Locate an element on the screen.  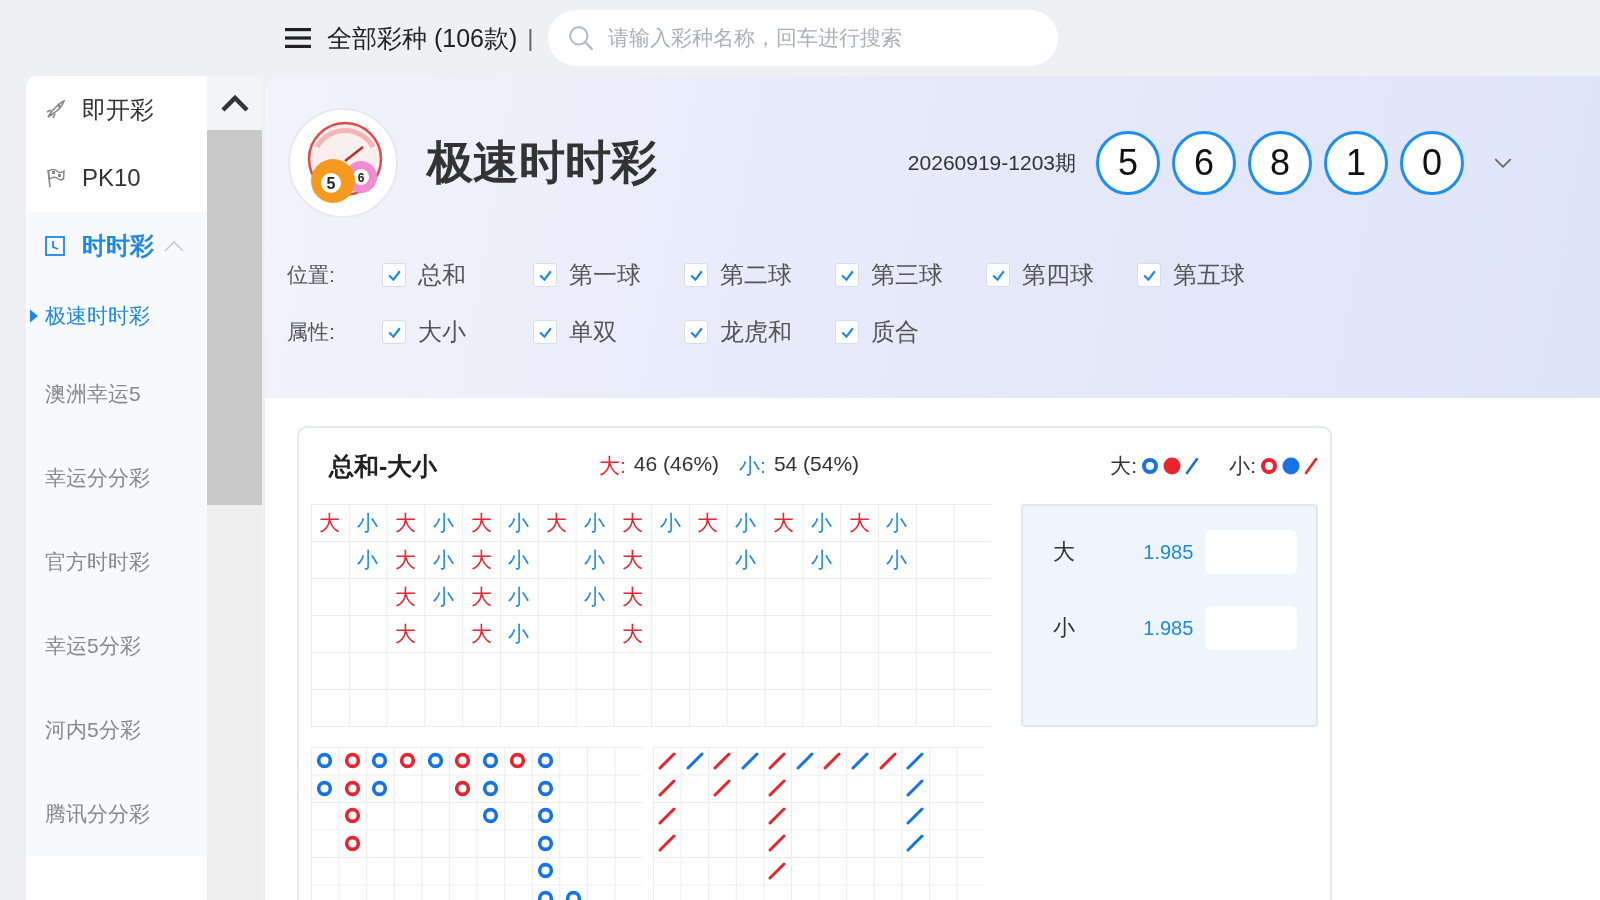
stat-value: 54 (54%) is located at coordinates (816, 464).